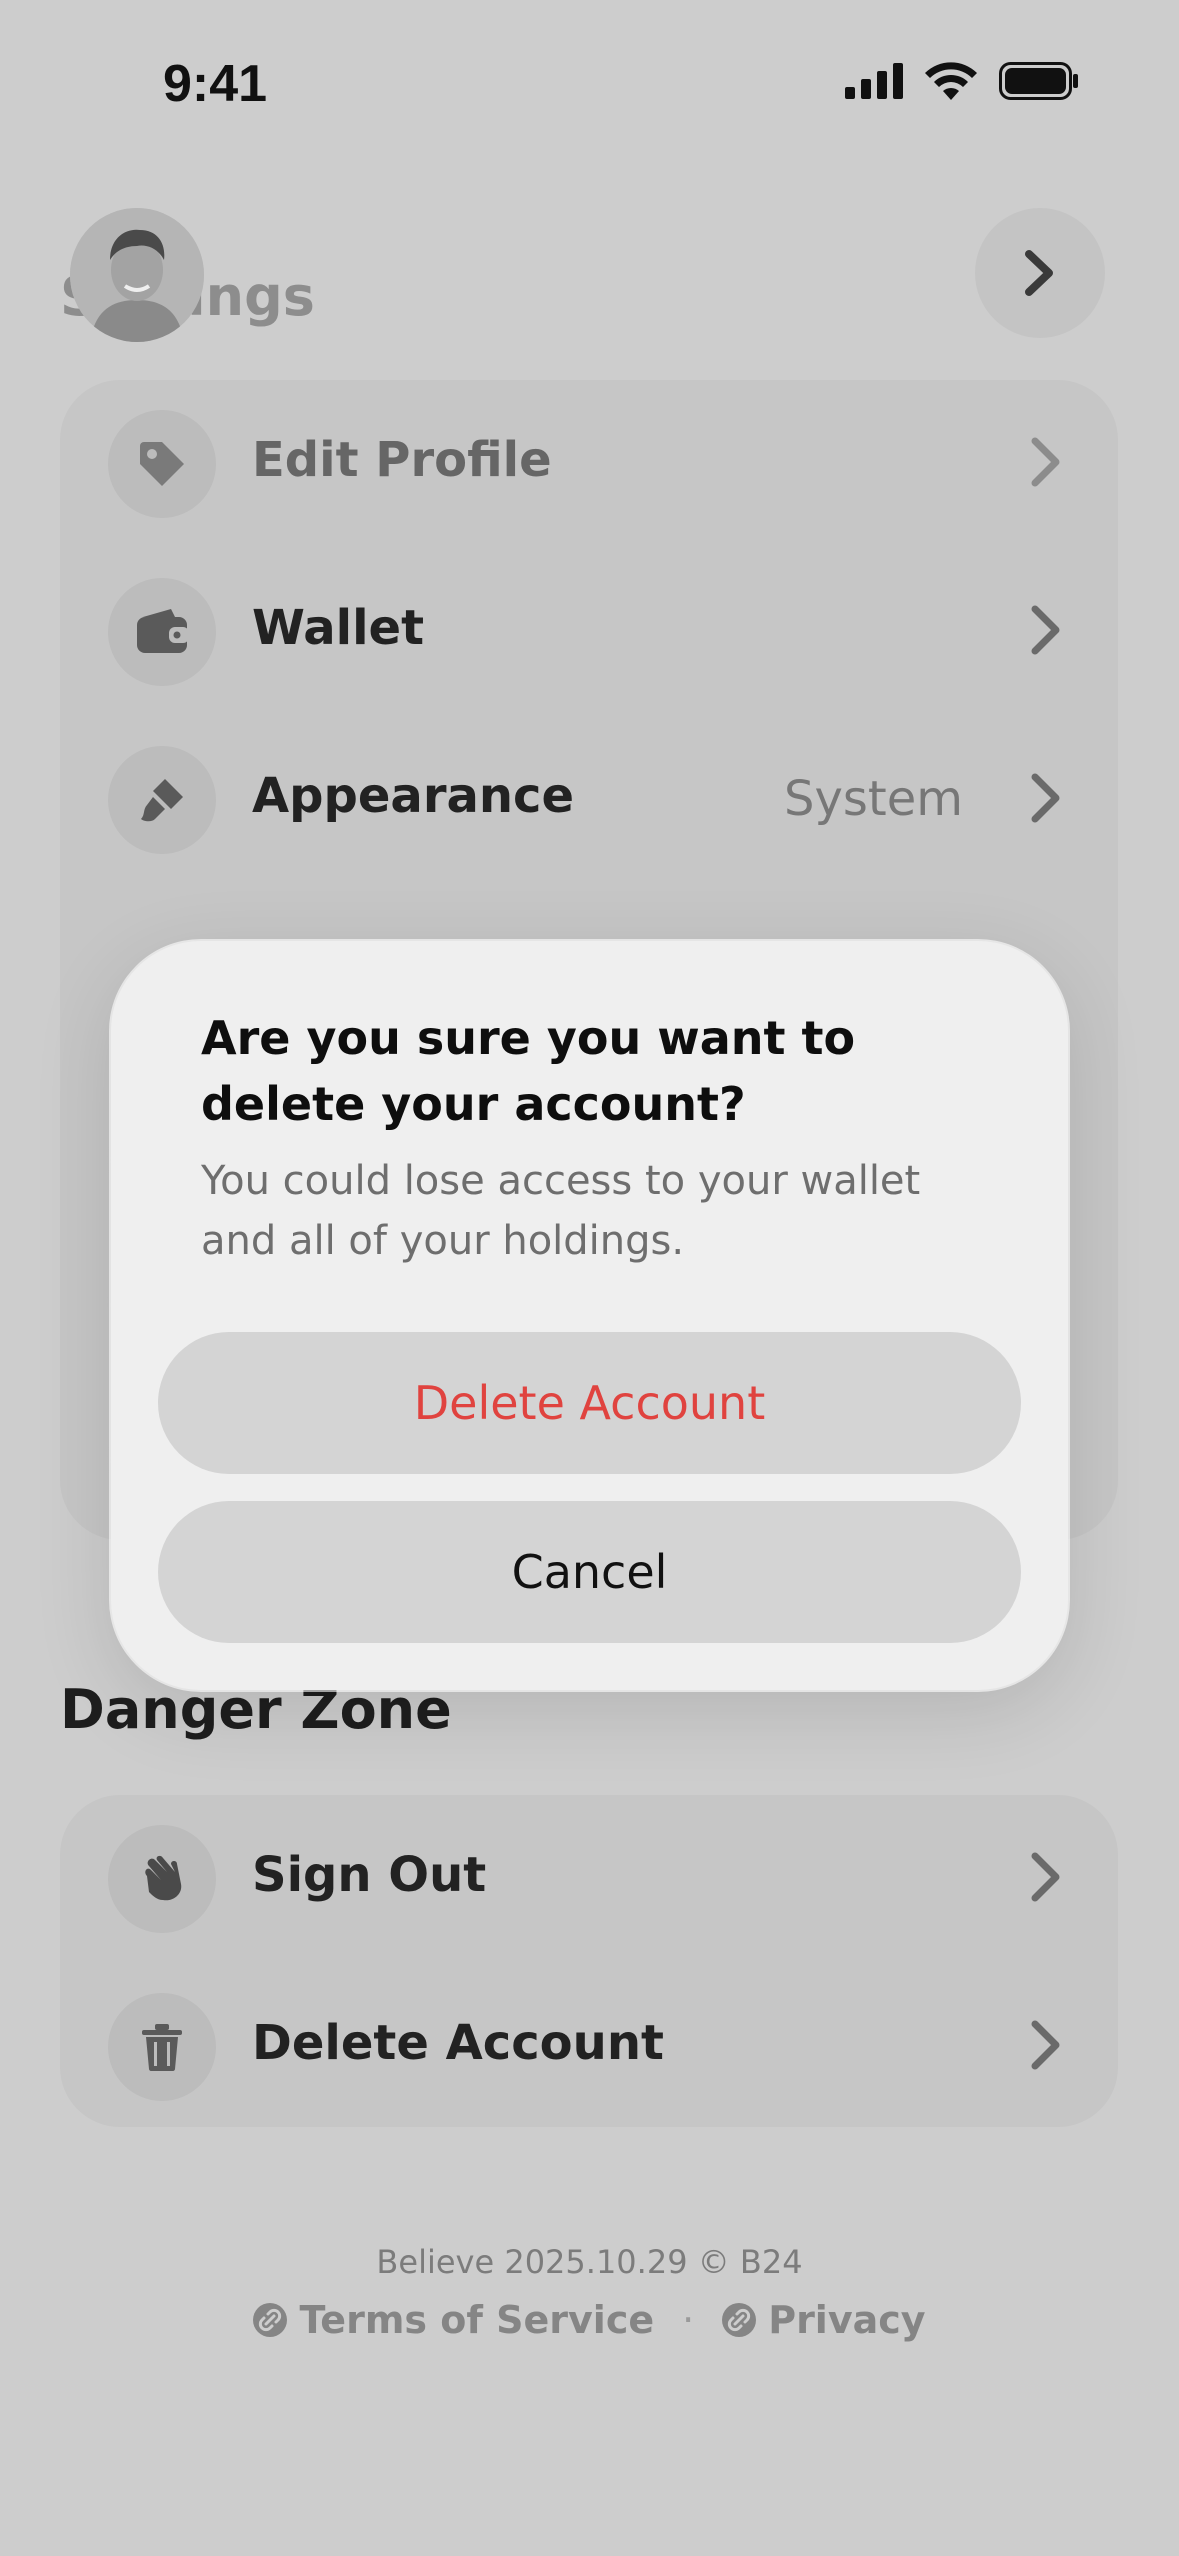 The height and width of the screenshot is (2556, 1179). Describe the element at coordinates (162, 800) in the screenshot. I see `paintbrush-icon` at that location.